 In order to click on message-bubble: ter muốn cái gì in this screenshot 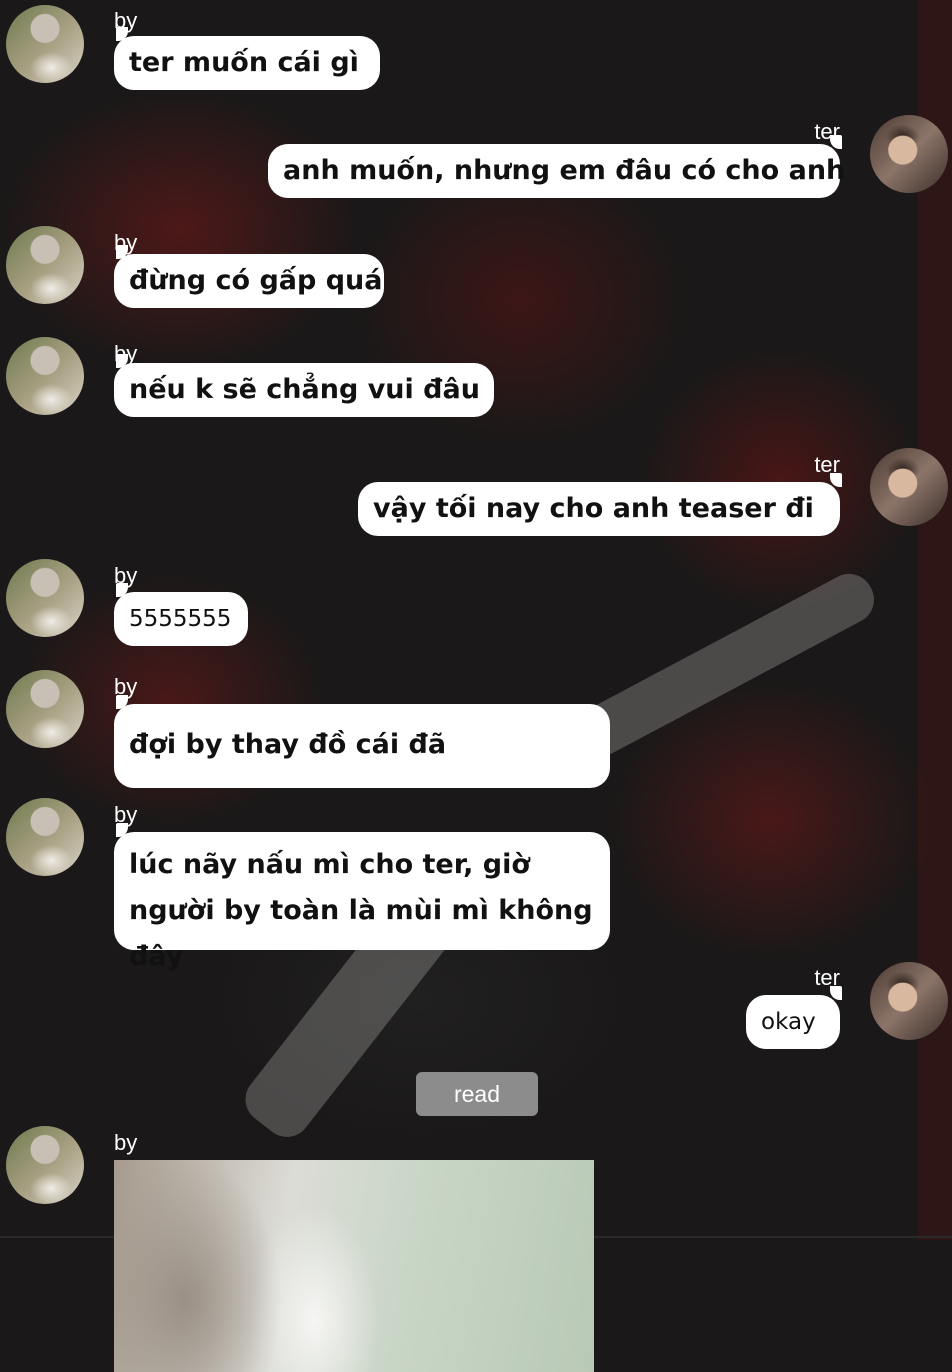, I will do `click(247, 58)`.